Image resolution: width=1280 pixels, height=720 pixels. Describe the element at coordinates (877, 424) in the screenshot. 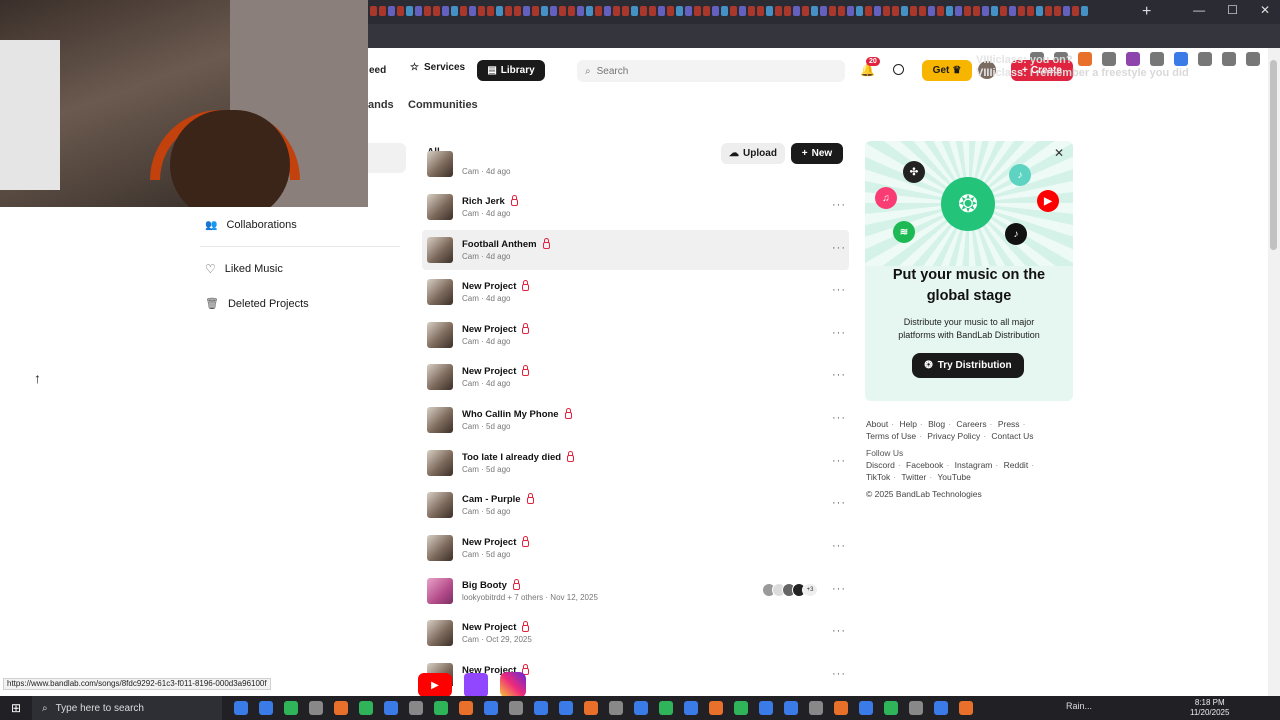

I see `footer-link-about: About` at that location.